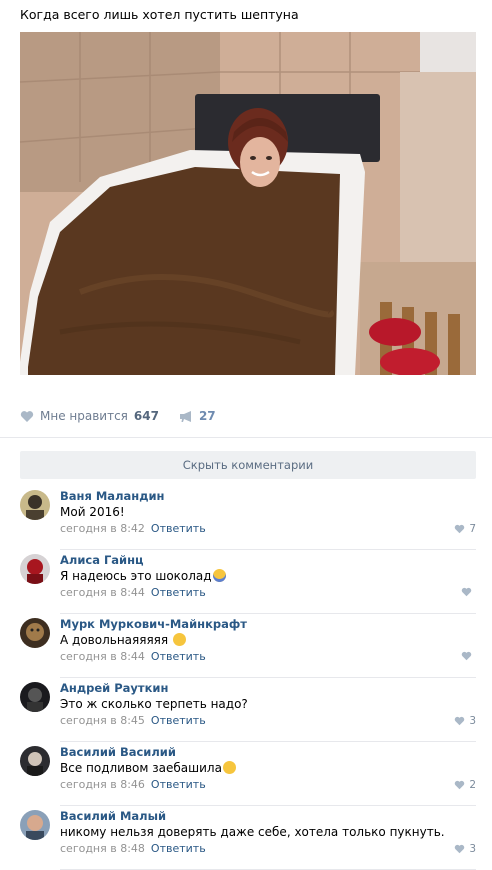 The width and height of the screenshot is (492, 870). Describe the element at coordinates (246, 437) in the screenshot. I see `divider` at that location.